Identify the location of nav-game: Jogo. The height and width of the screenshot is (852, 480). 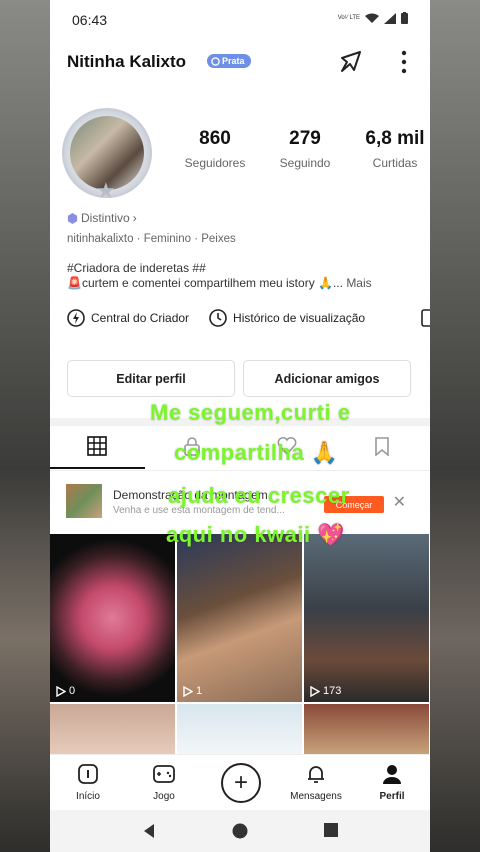
(164, 782).